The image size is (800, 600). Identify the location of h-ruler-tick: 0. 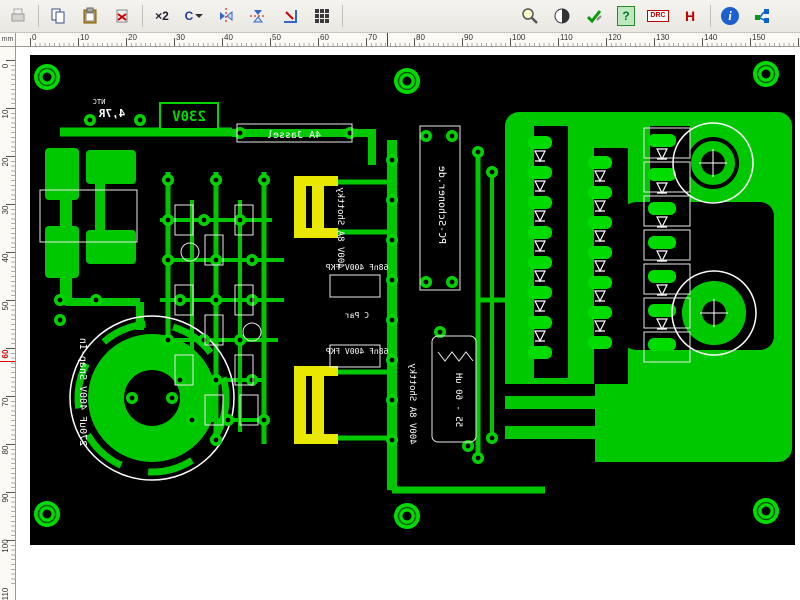
(34, 37).